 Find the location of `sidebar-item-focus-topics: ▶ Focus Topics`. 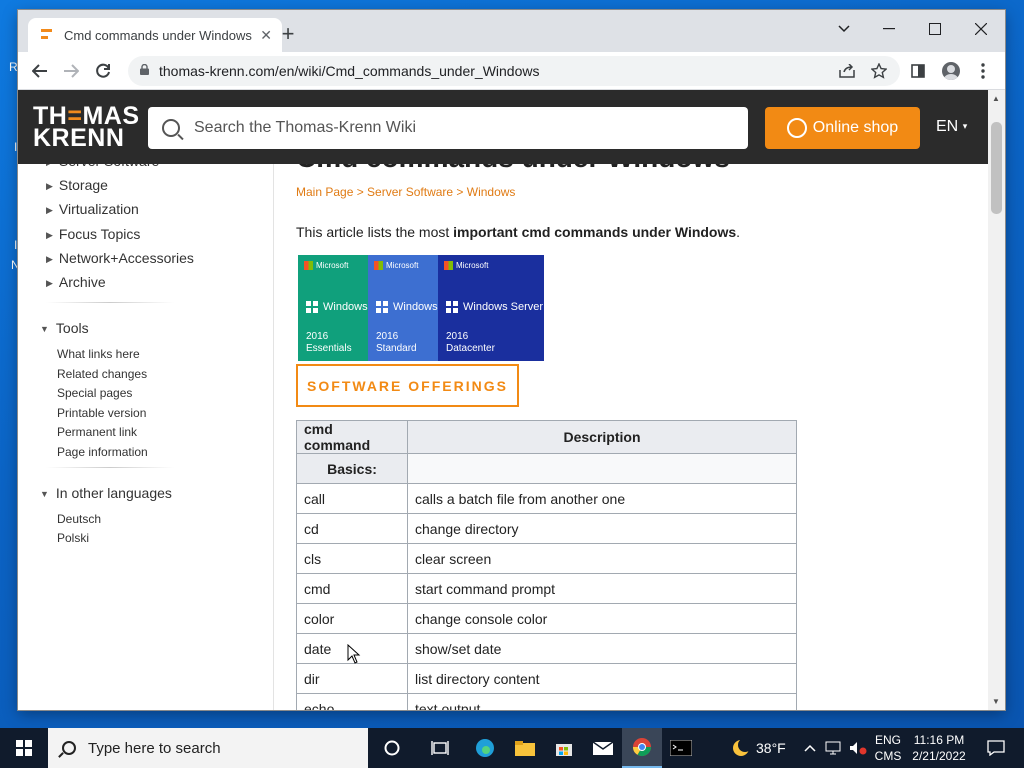

sidebar-item-focus-topics: ▶ Focus Topics is located at coordinates (93, 234).